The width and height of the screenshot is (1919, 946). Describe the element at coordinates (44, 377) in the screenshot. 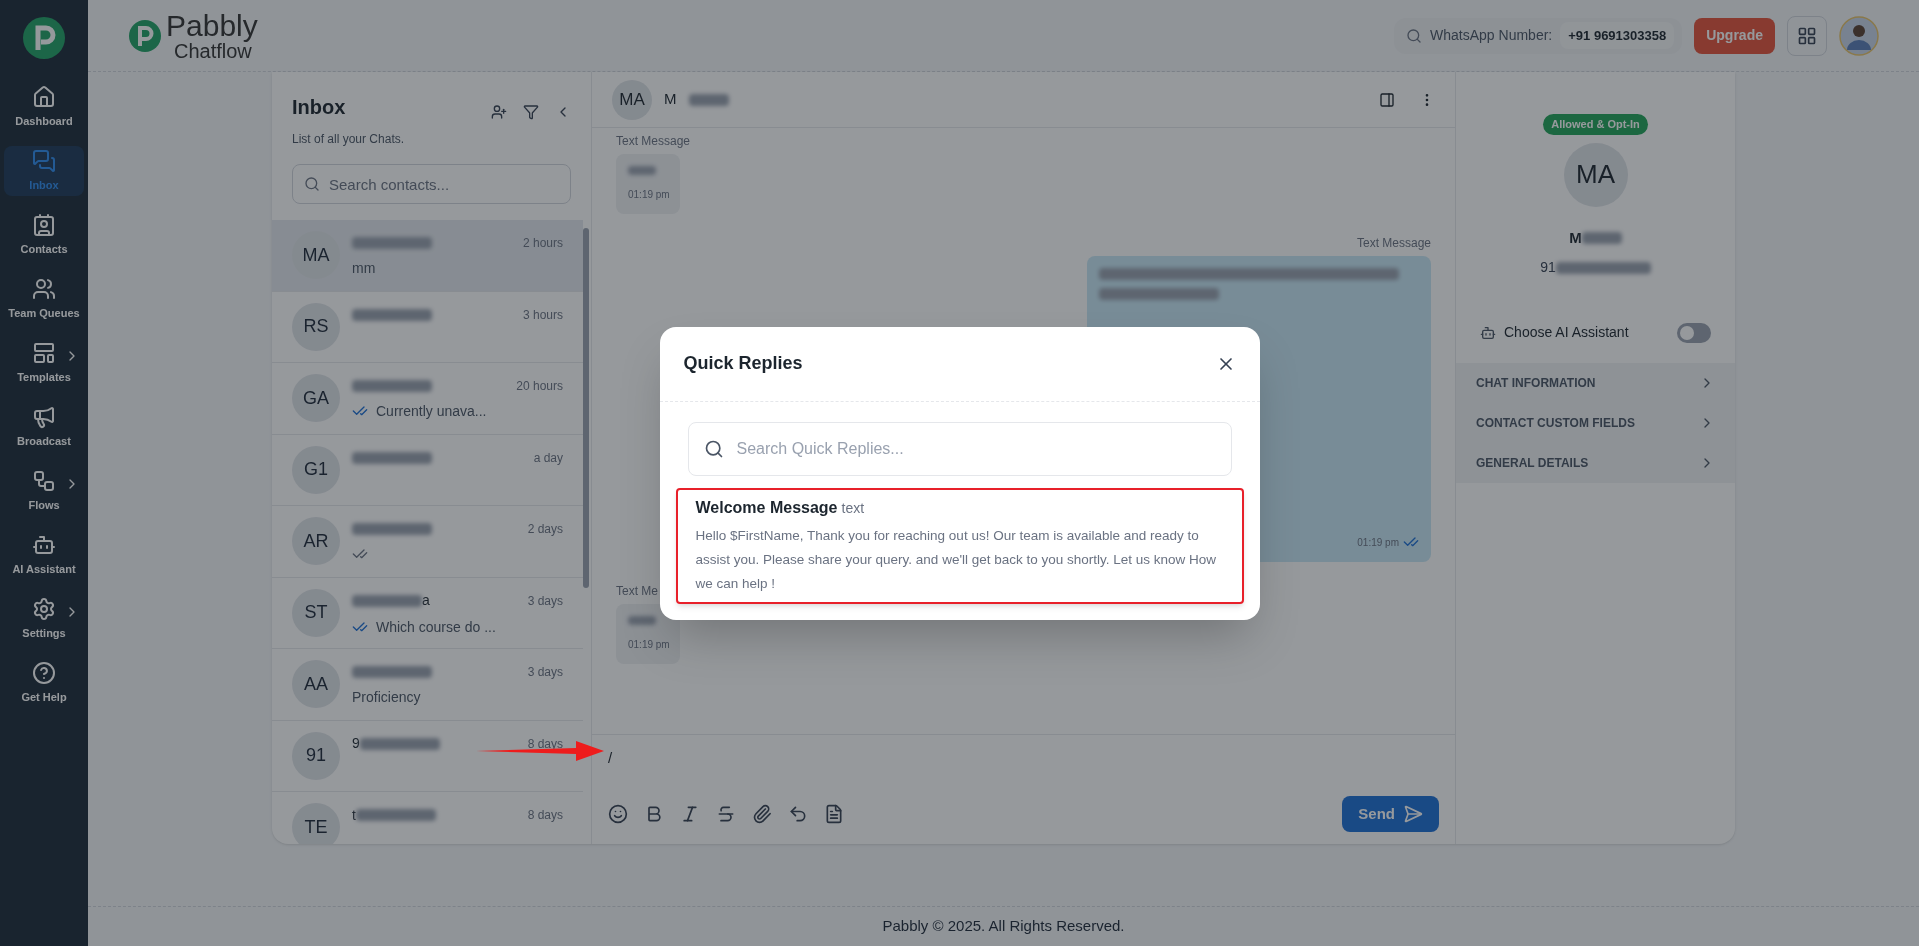

I see `nav-label: Templates` at that location.